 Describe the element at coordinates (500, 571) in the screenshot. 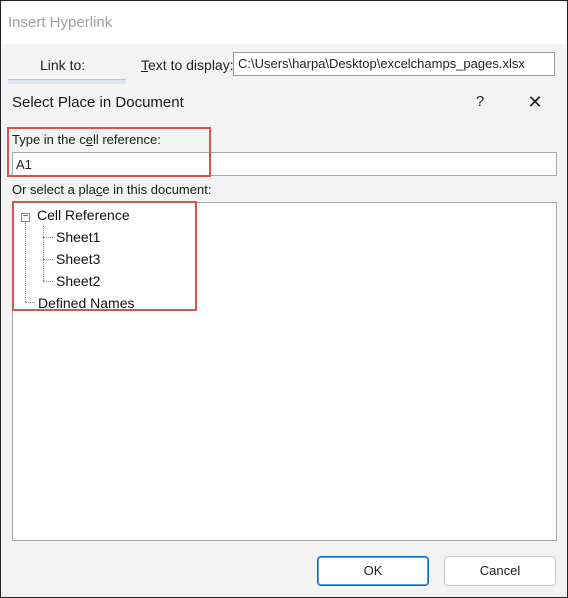

I see `cancel-button: Cancel` at that location.